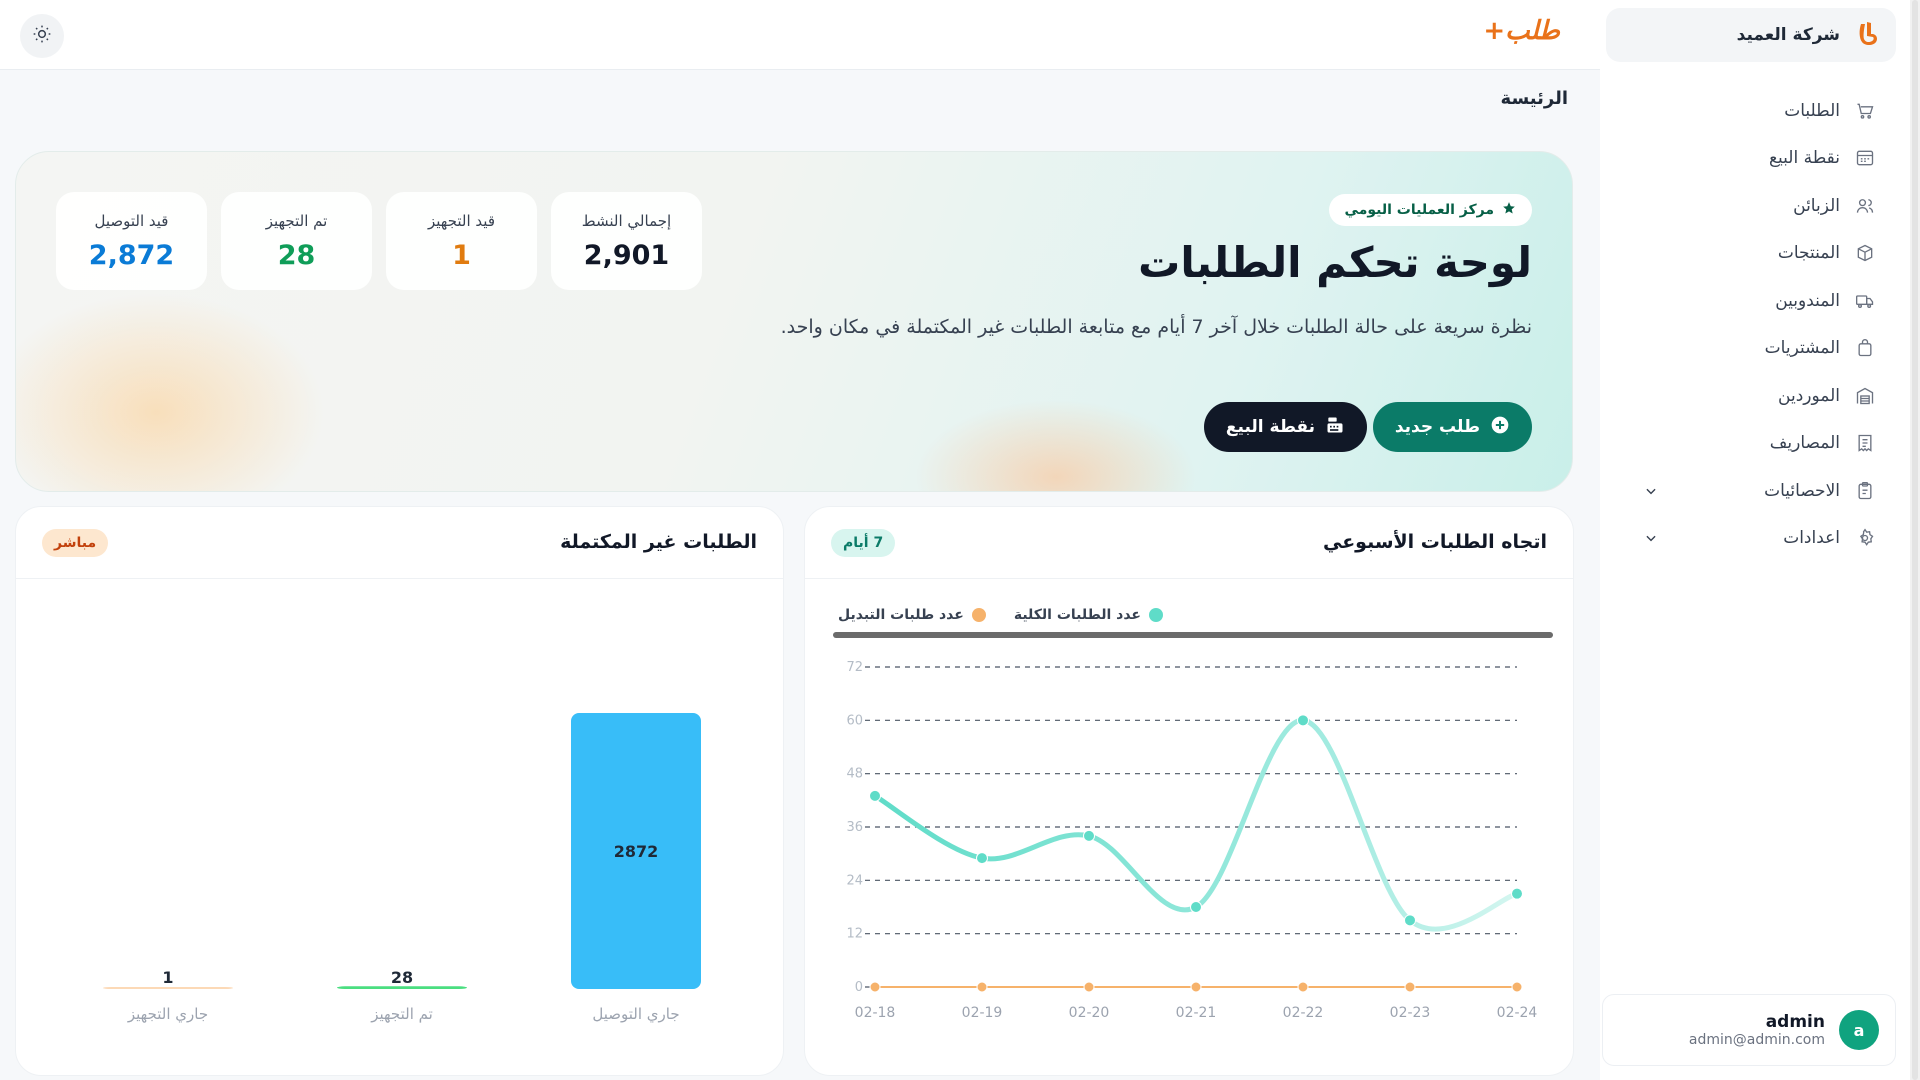 The width and height of the screenshot is (1920, 1080). Describe the element at coordinates (1761, 206) in the screenshot. I see `sidebar-item-customers: الزبائن` at that location.